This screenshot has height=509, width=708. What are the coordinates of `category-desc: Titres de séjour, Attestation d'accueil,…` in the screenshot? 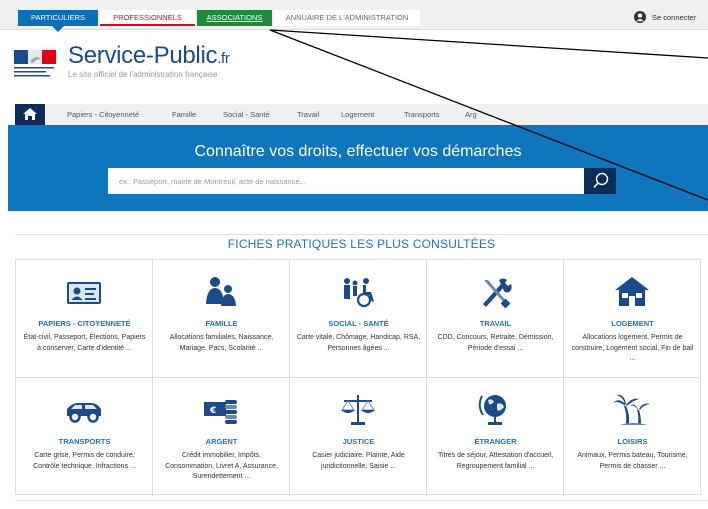 It's located at (495, 461).